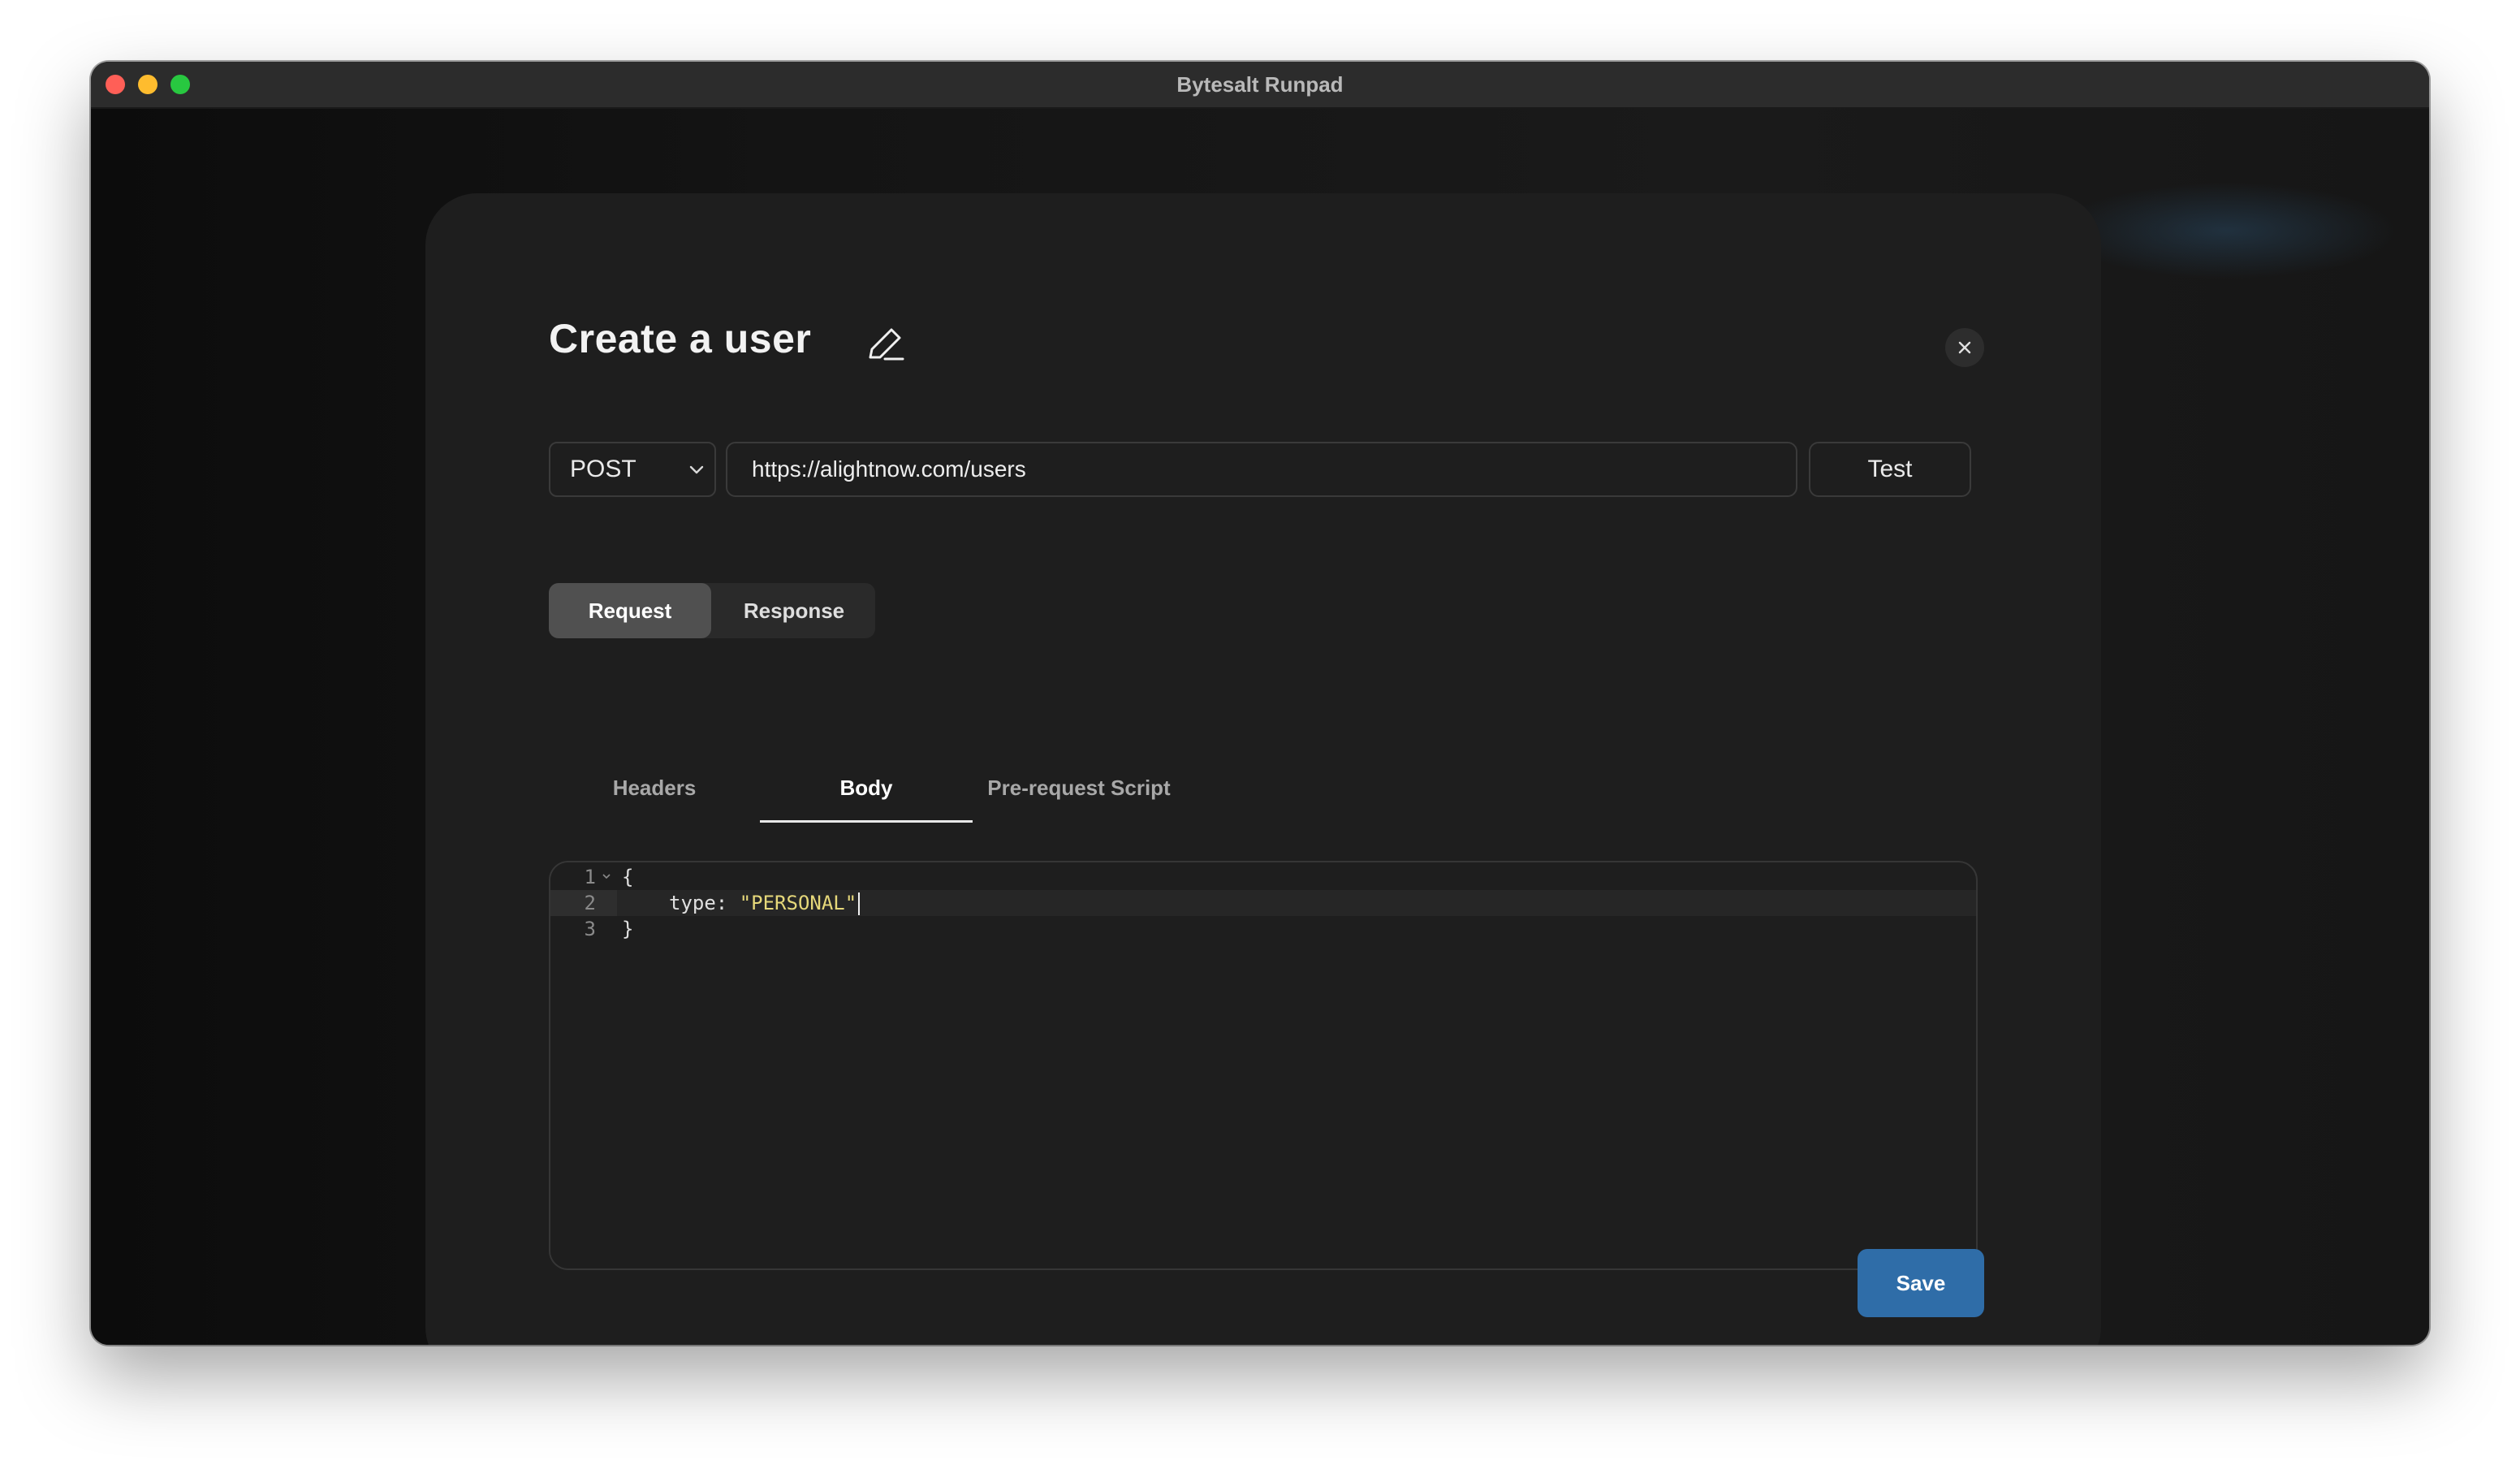  Describe the element at coordinates (654, 787) in the screenshot. I see `tab-headers: Headers` at that location.